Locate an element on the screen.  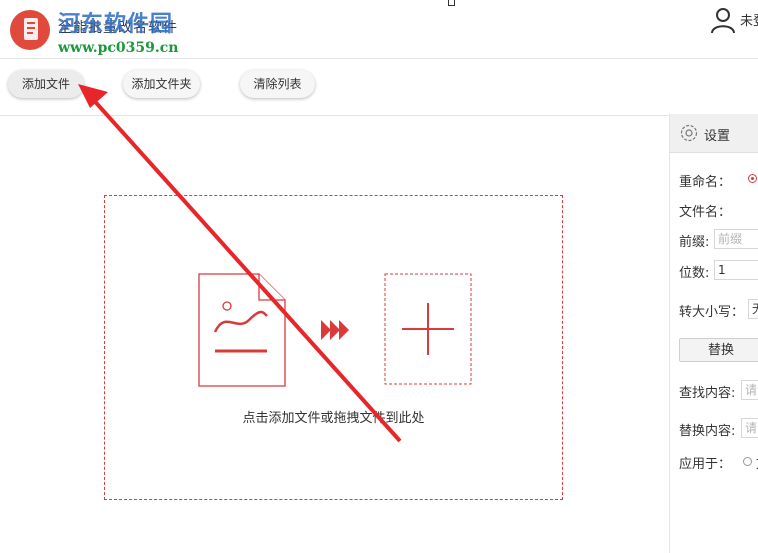
clear-list-button: 清除列表 is located at coordinates (277, 84).